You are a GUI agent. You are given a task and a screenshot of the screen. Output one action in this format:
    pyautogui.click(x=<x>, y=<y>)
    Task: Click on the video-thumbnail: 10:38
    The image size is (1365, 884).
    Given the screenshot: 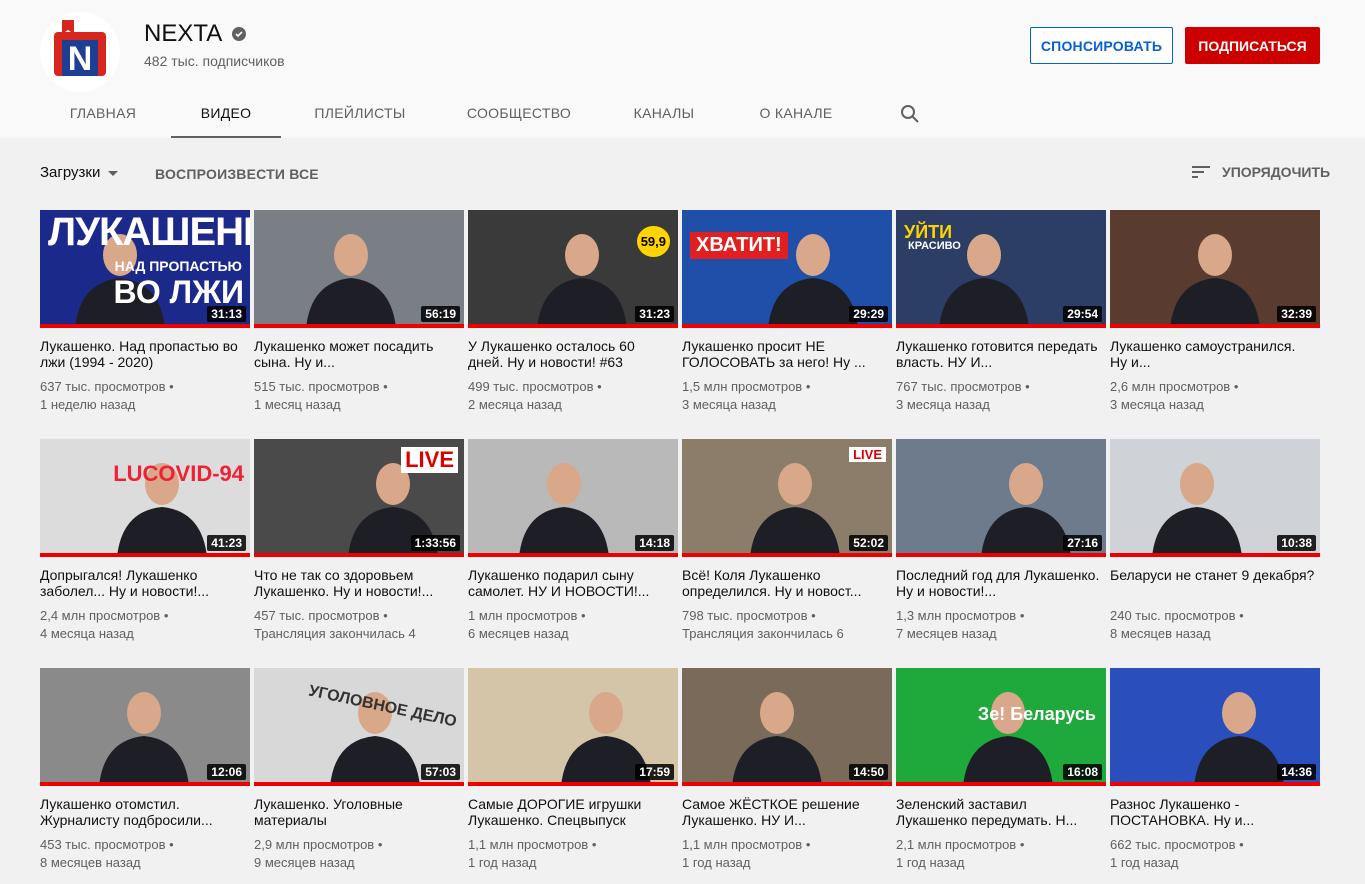 What is the action you would take?
    pyautogui.click(x=1215, y=498)
    